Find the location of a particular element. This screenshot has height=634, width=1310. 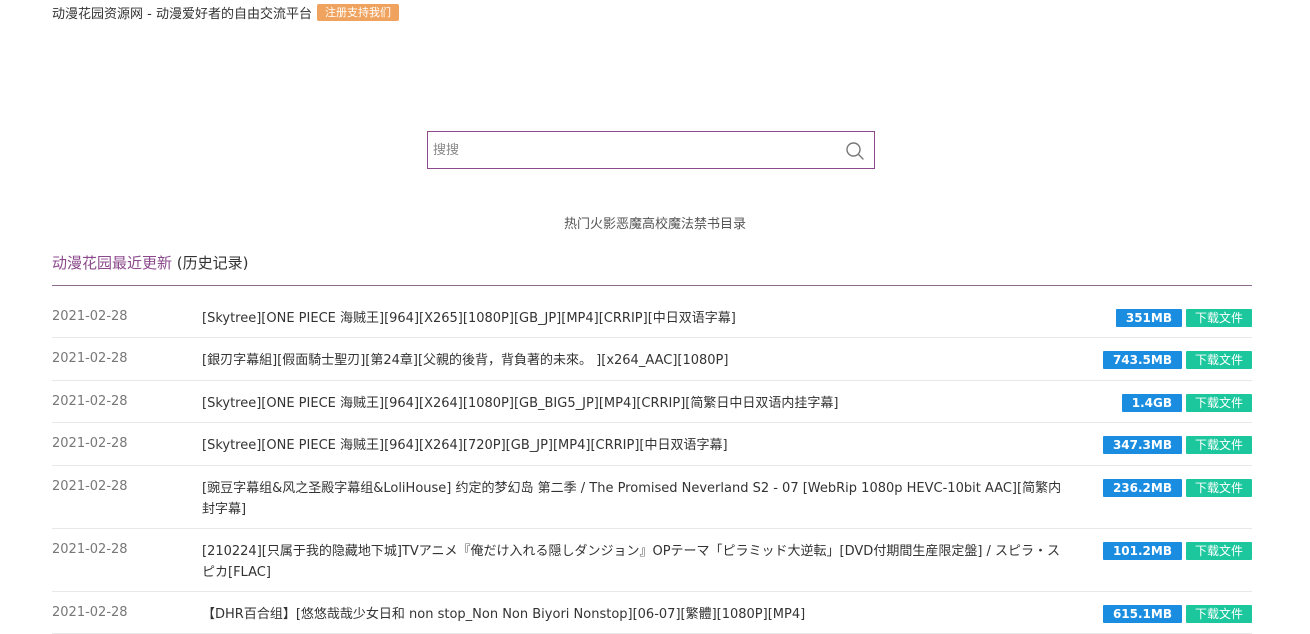

size-badge: 743.5MB is located at coordinates (1142, 360).